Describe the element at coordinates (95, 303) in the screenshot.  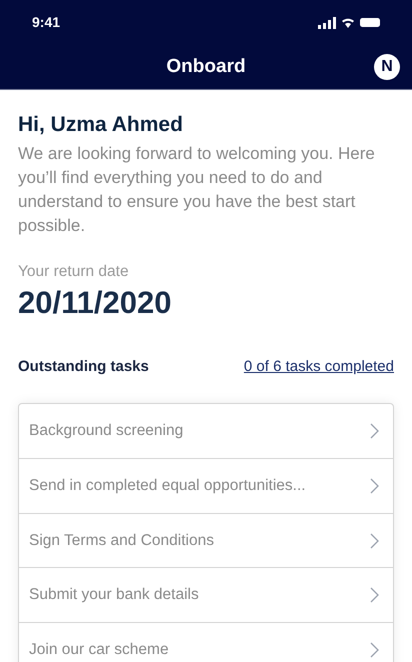
I see `return-date: 20/11/2020` at that location.